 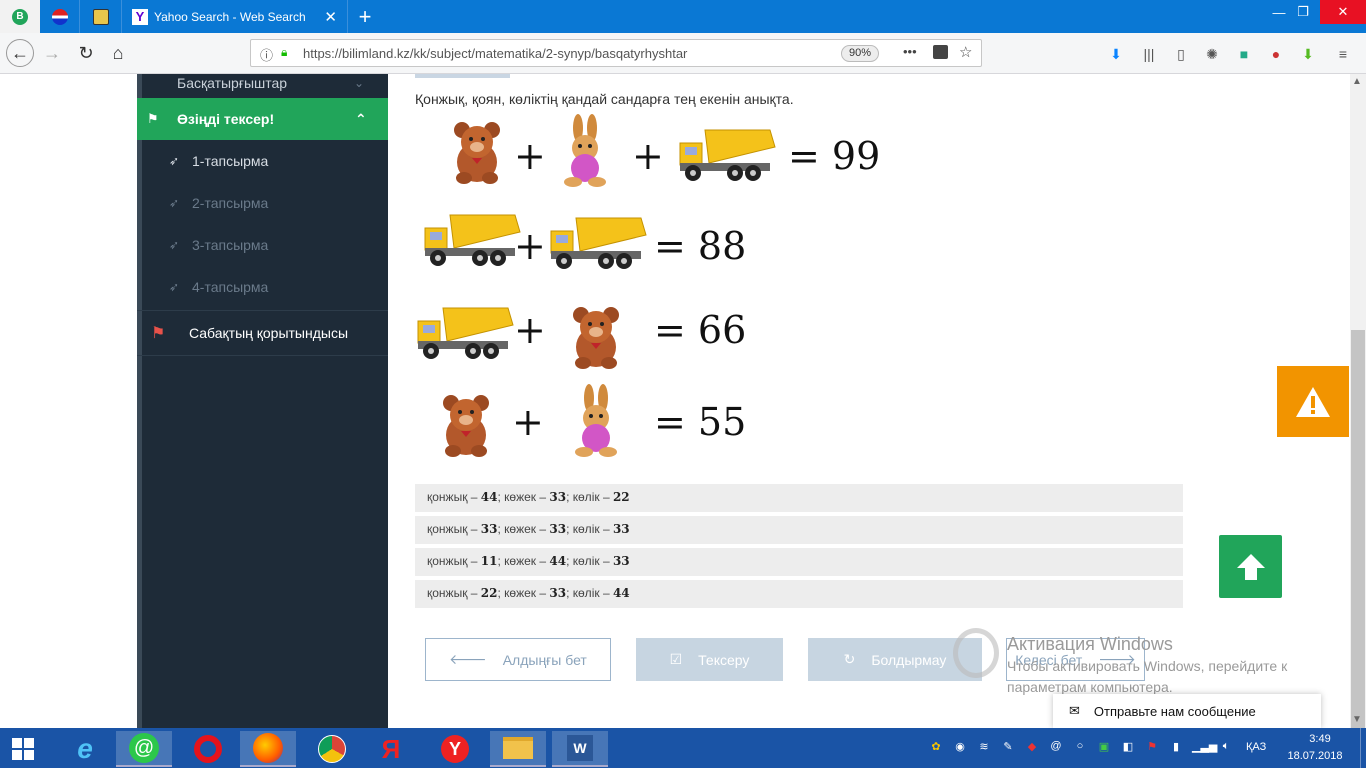 What do you see at coordinates (523, 593) in the screenshot?
I see `option-text: ; көжек –` at bounding box center [523, 593].